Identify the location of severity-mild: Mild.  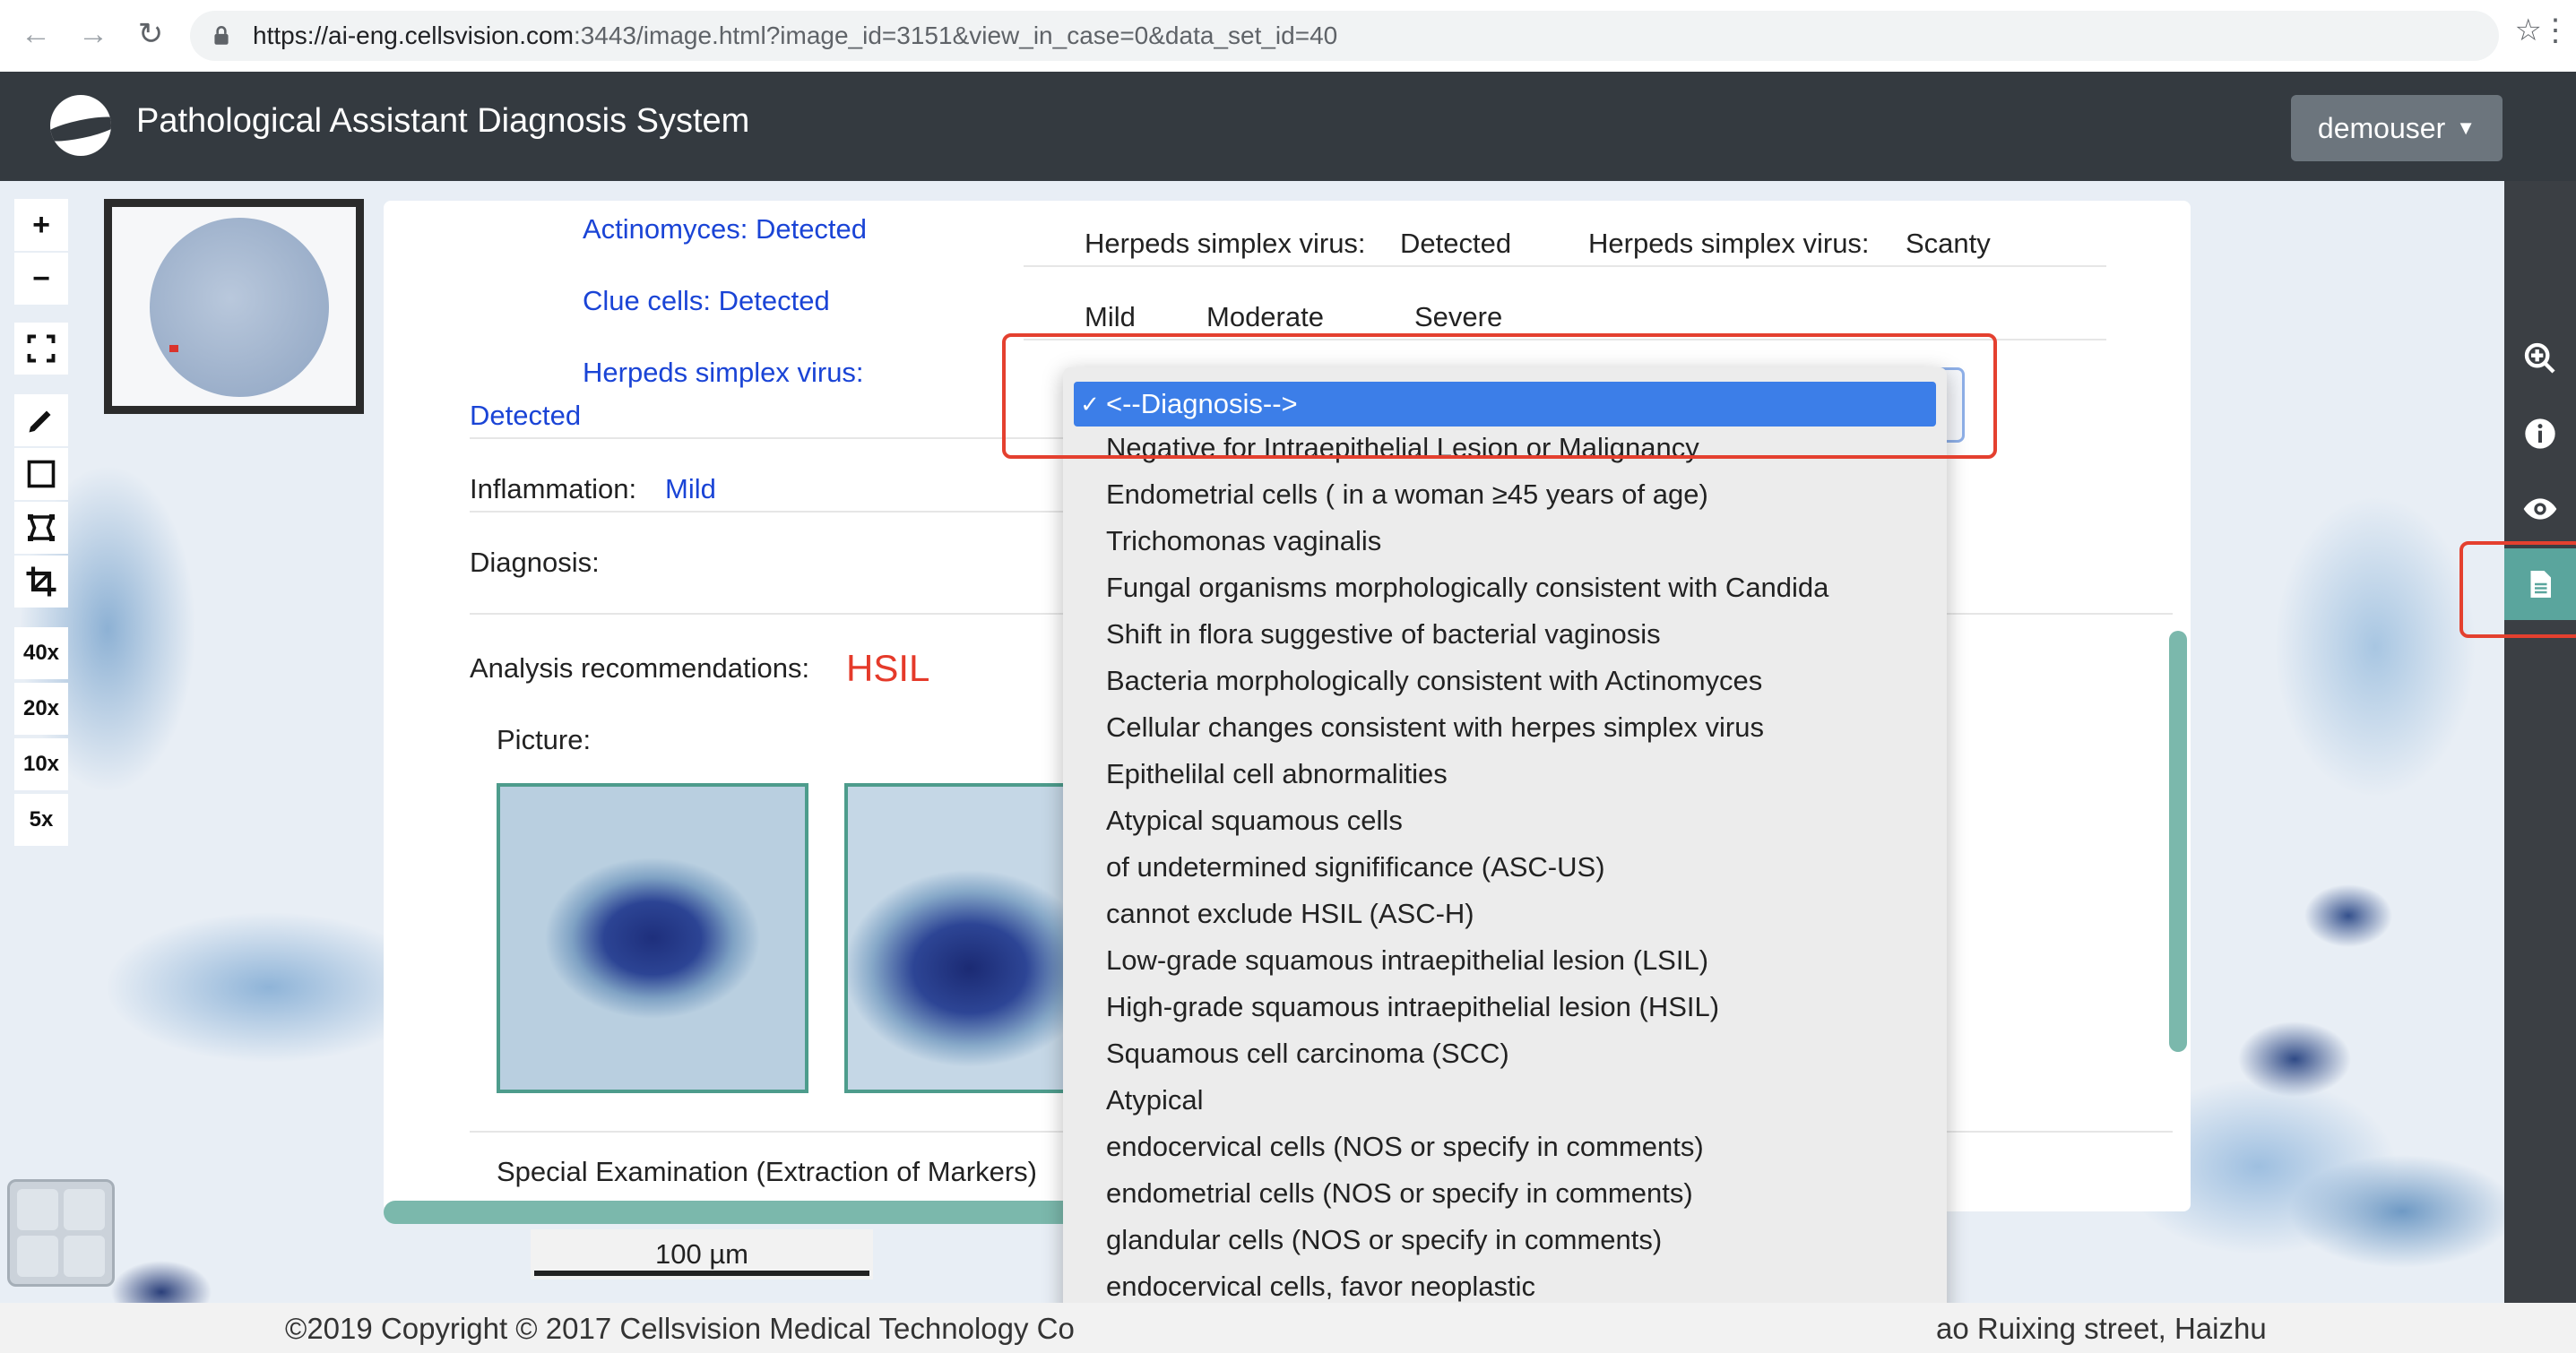
(1110, 317).